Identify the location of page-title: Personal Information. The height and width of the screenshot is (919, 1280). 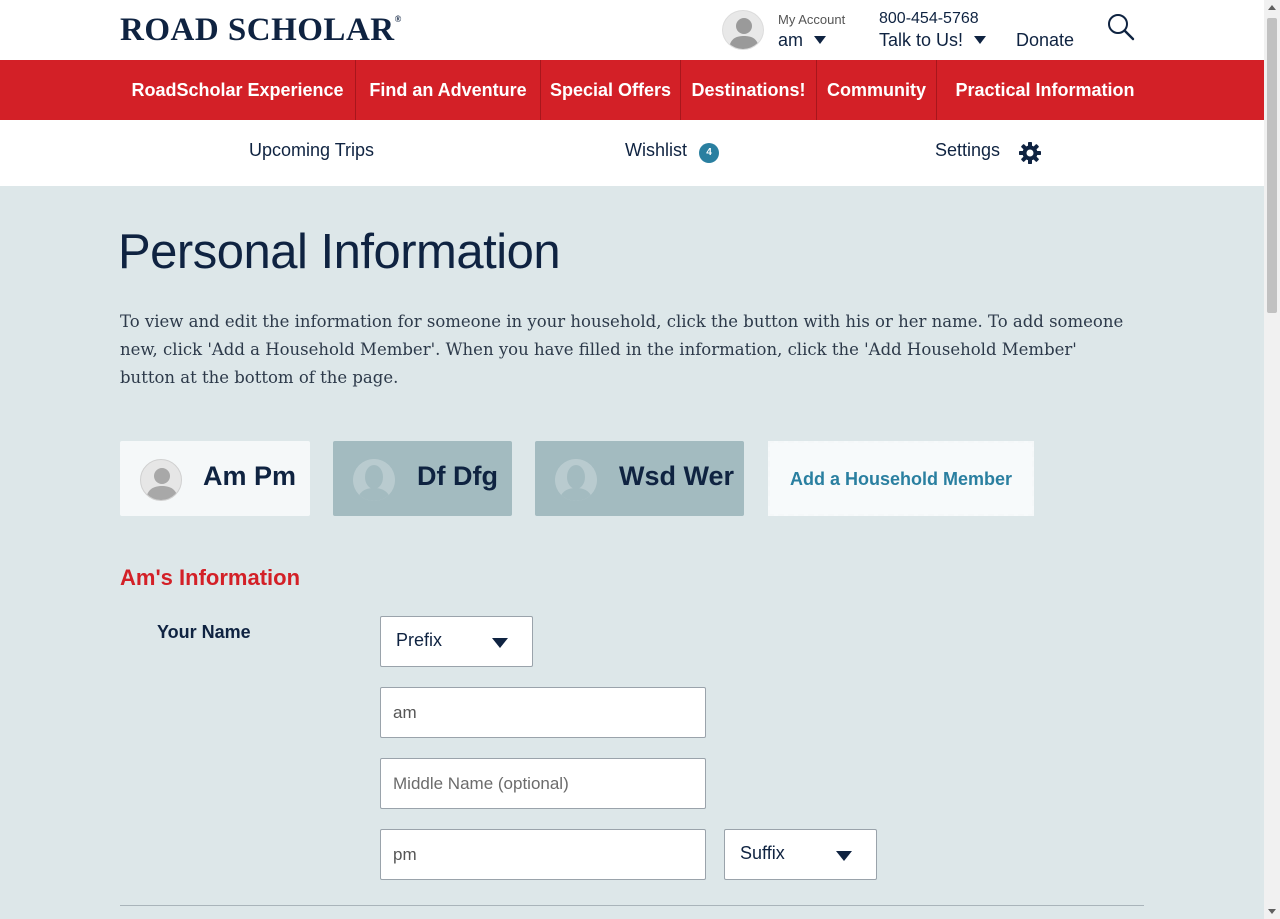
(339, 252).